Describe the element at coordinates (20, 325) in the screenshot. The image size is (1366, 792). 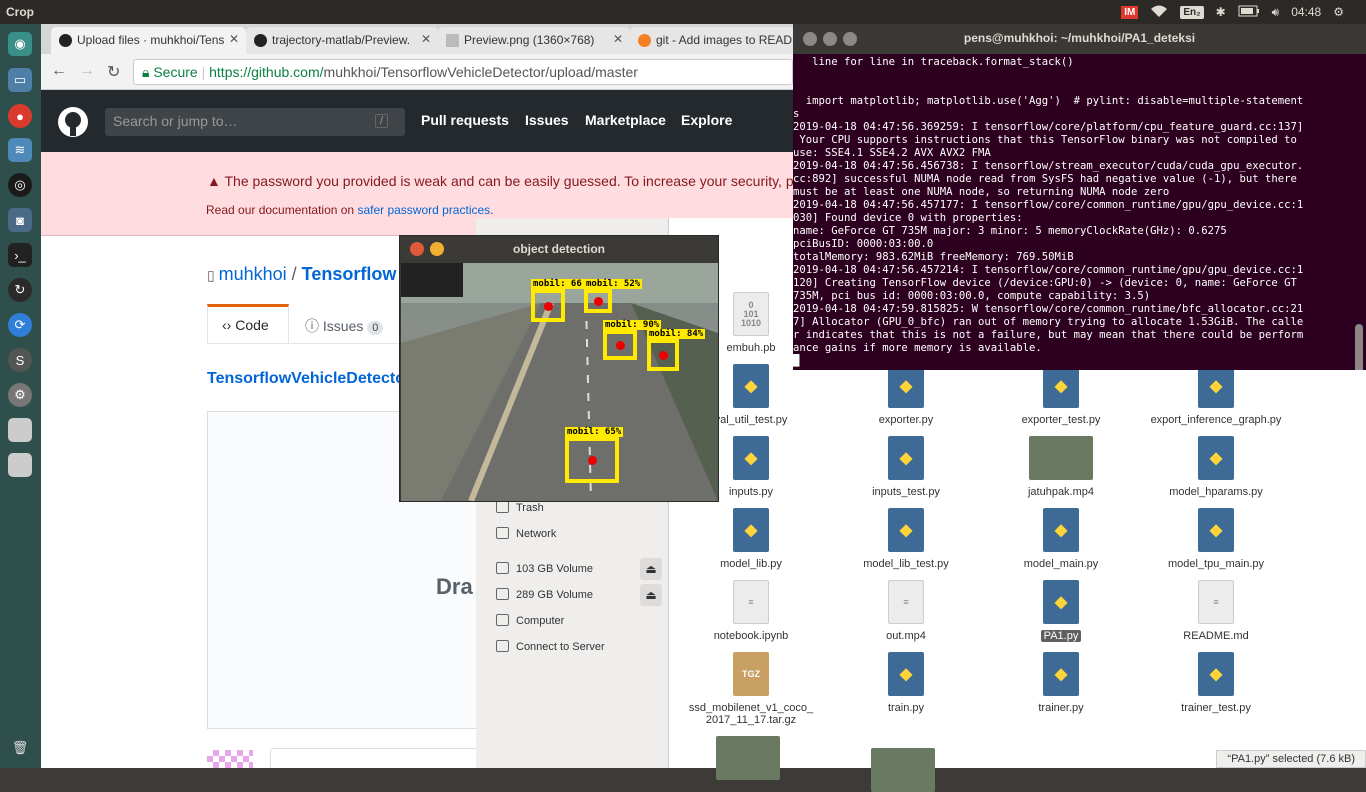
I see `sync-icon: ⟳` at that location.